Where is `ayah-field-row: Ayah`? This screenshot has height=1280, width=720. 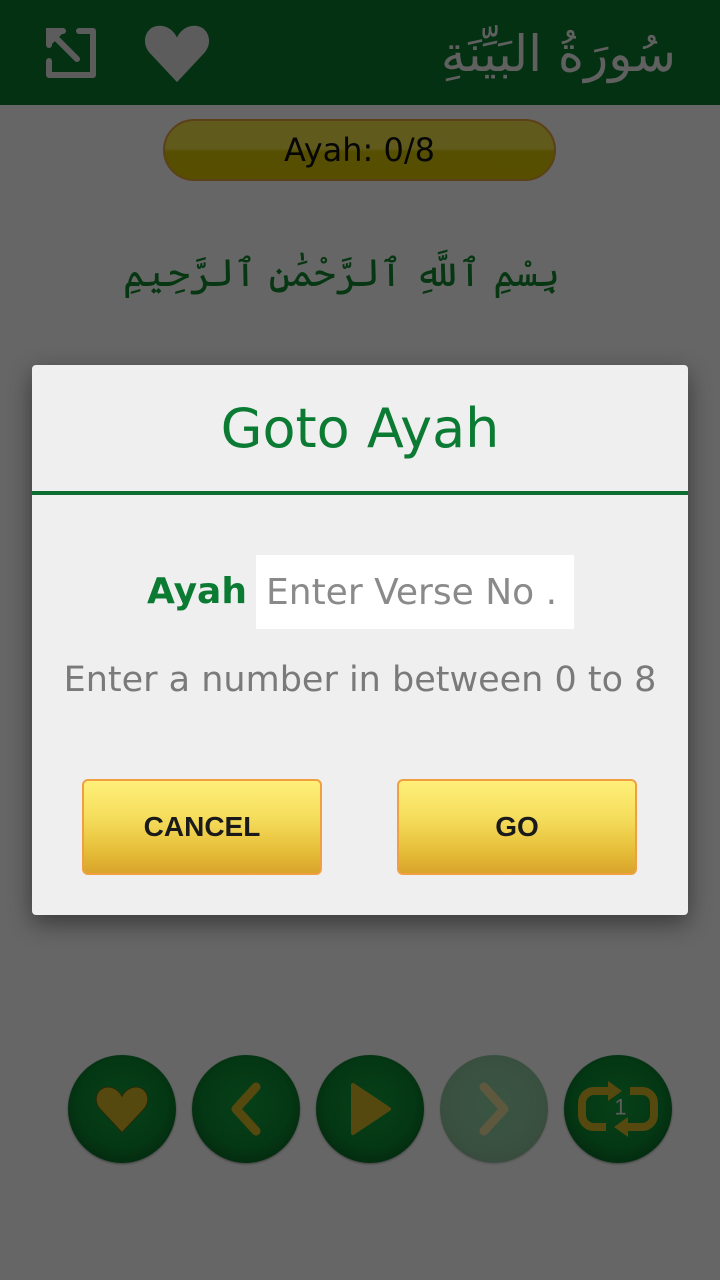
ayah-field-row: Ayah is located at coordinates (360, 592).